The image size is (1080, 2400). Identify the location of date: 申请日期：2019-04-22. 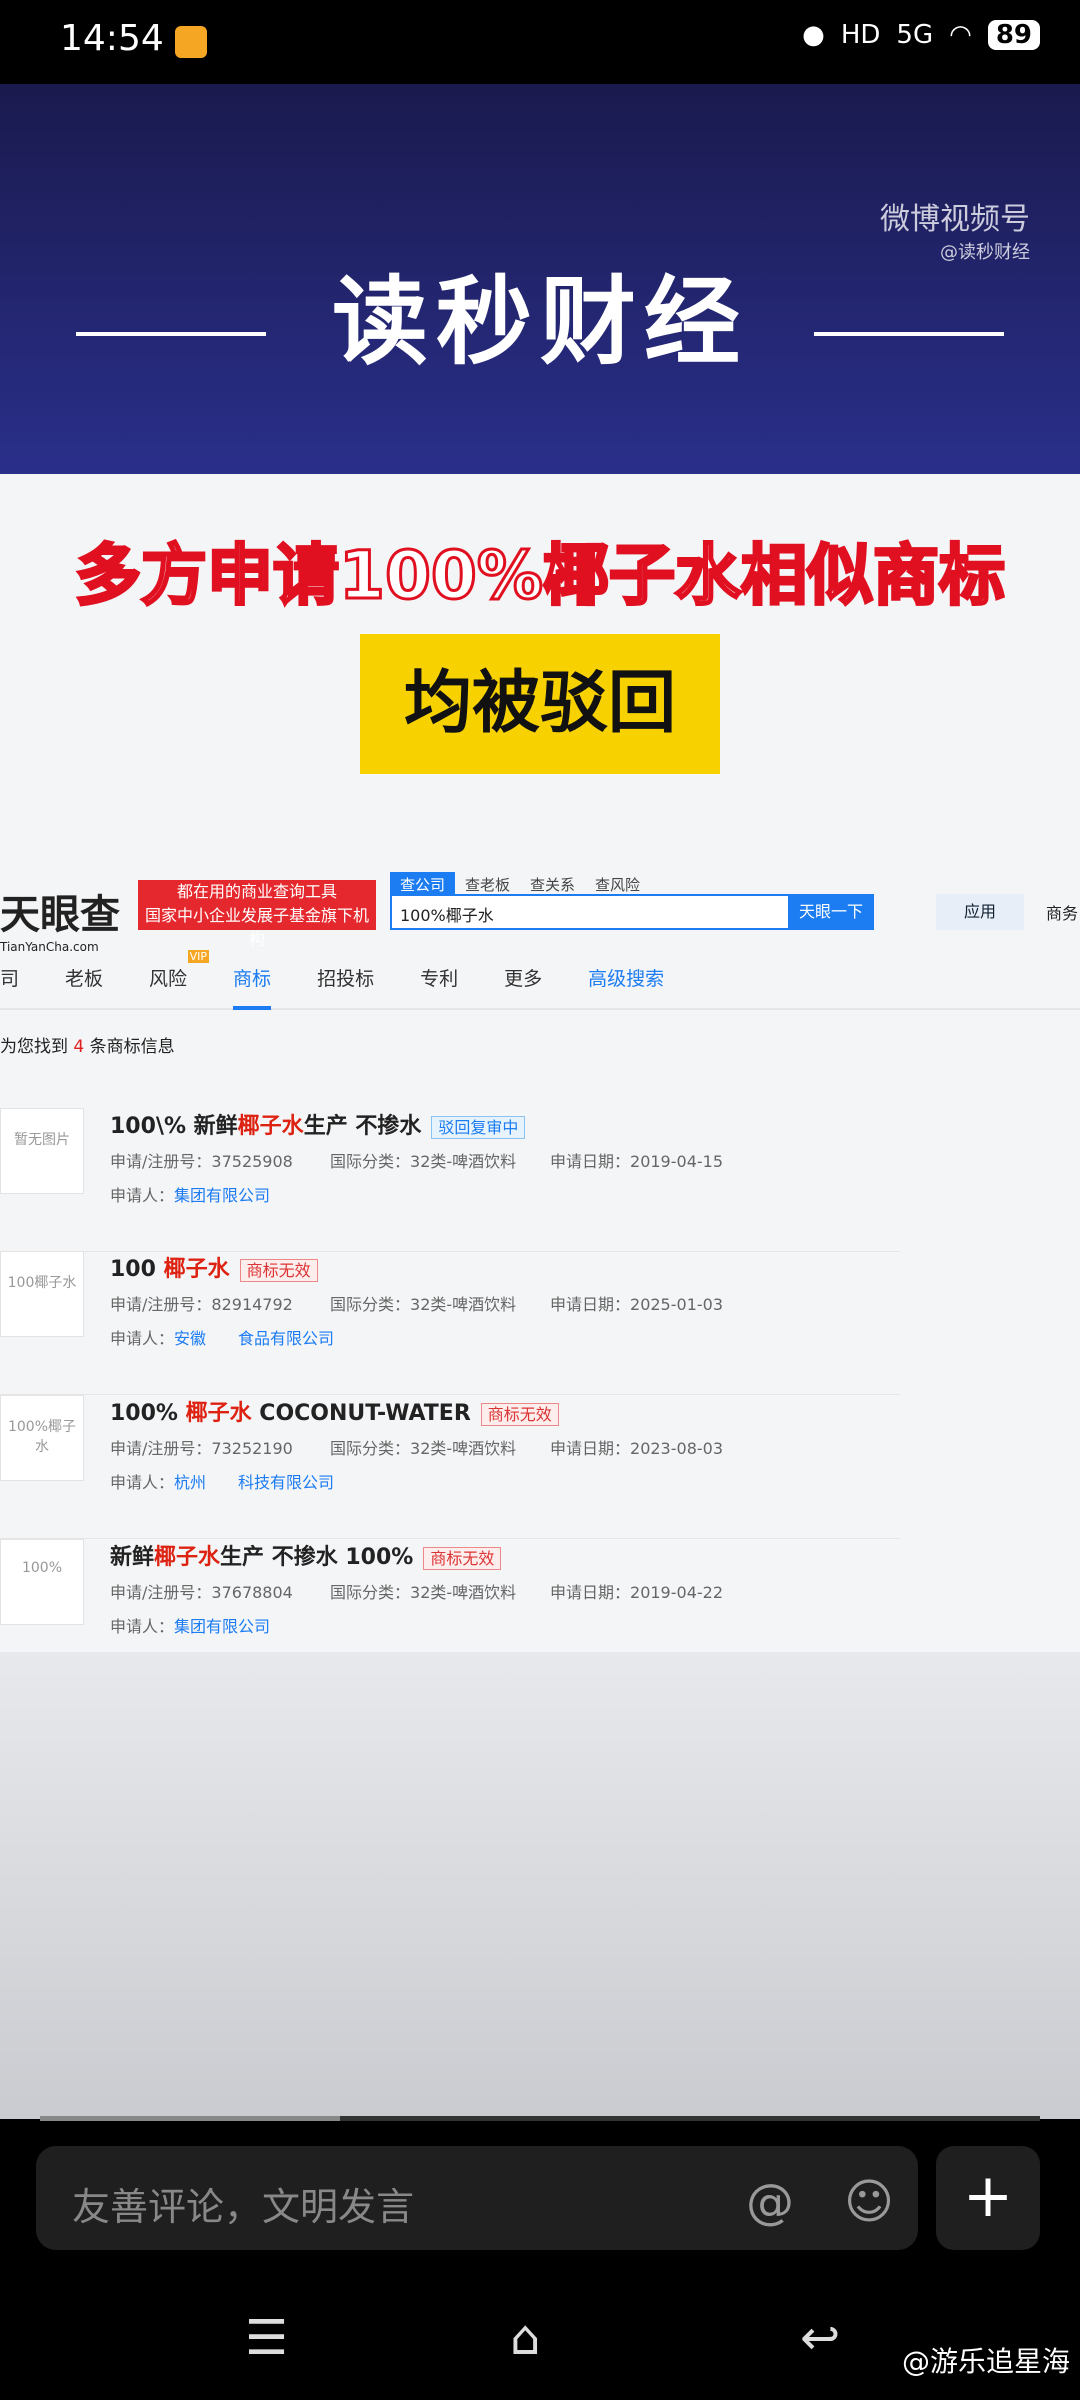
(660, 1591).